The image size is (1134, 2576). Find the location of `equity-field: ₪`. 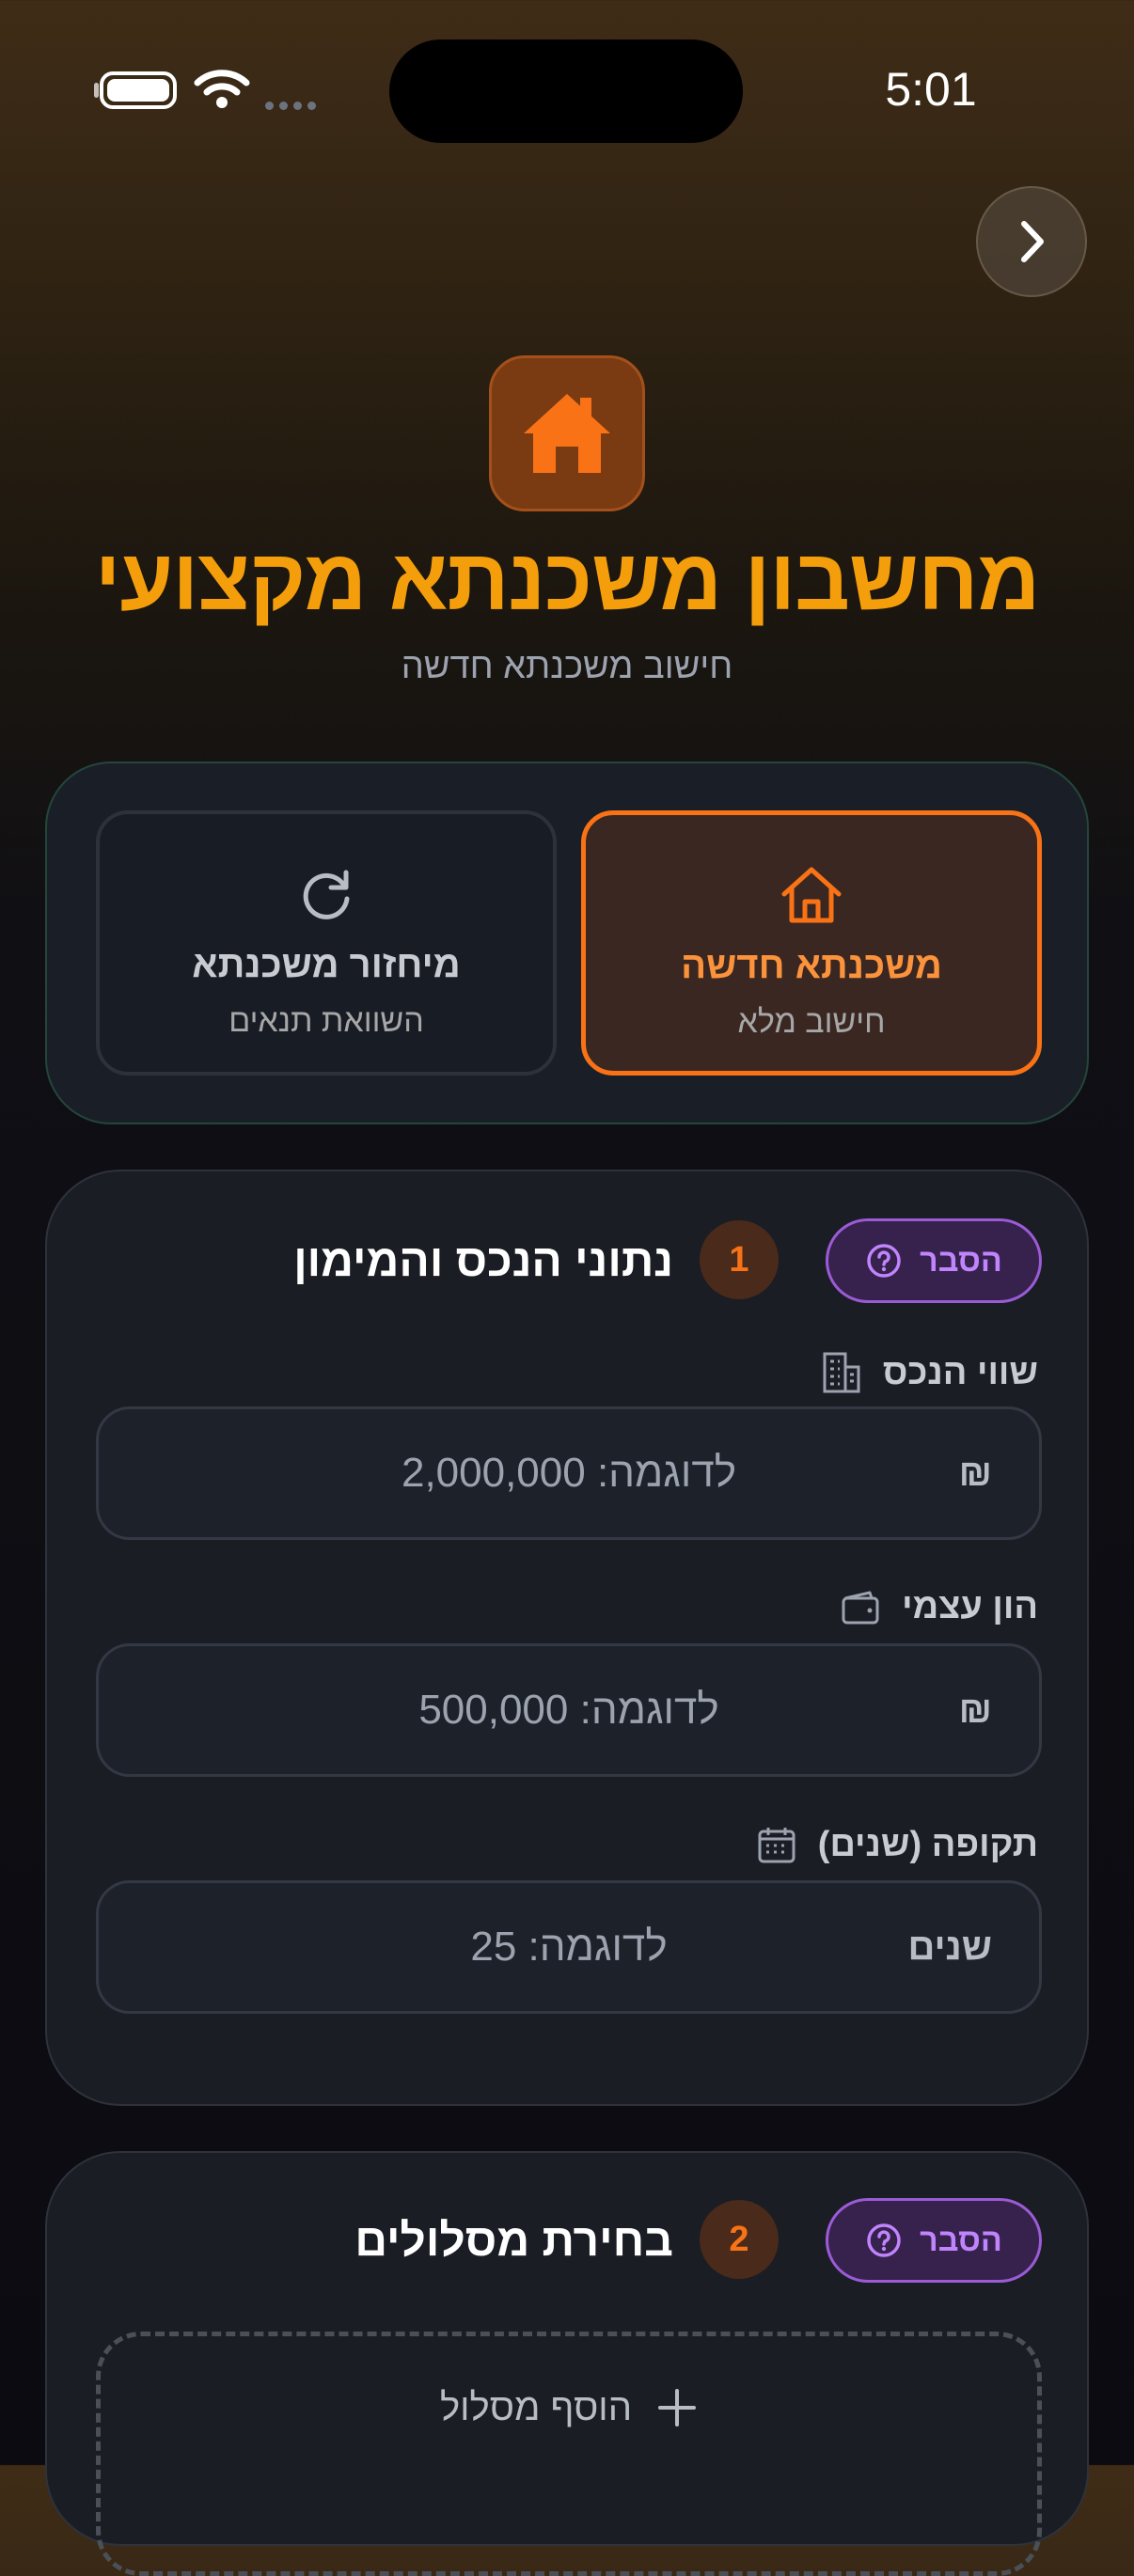

equity-field: ₪ is located at coordinates (569, 1710).